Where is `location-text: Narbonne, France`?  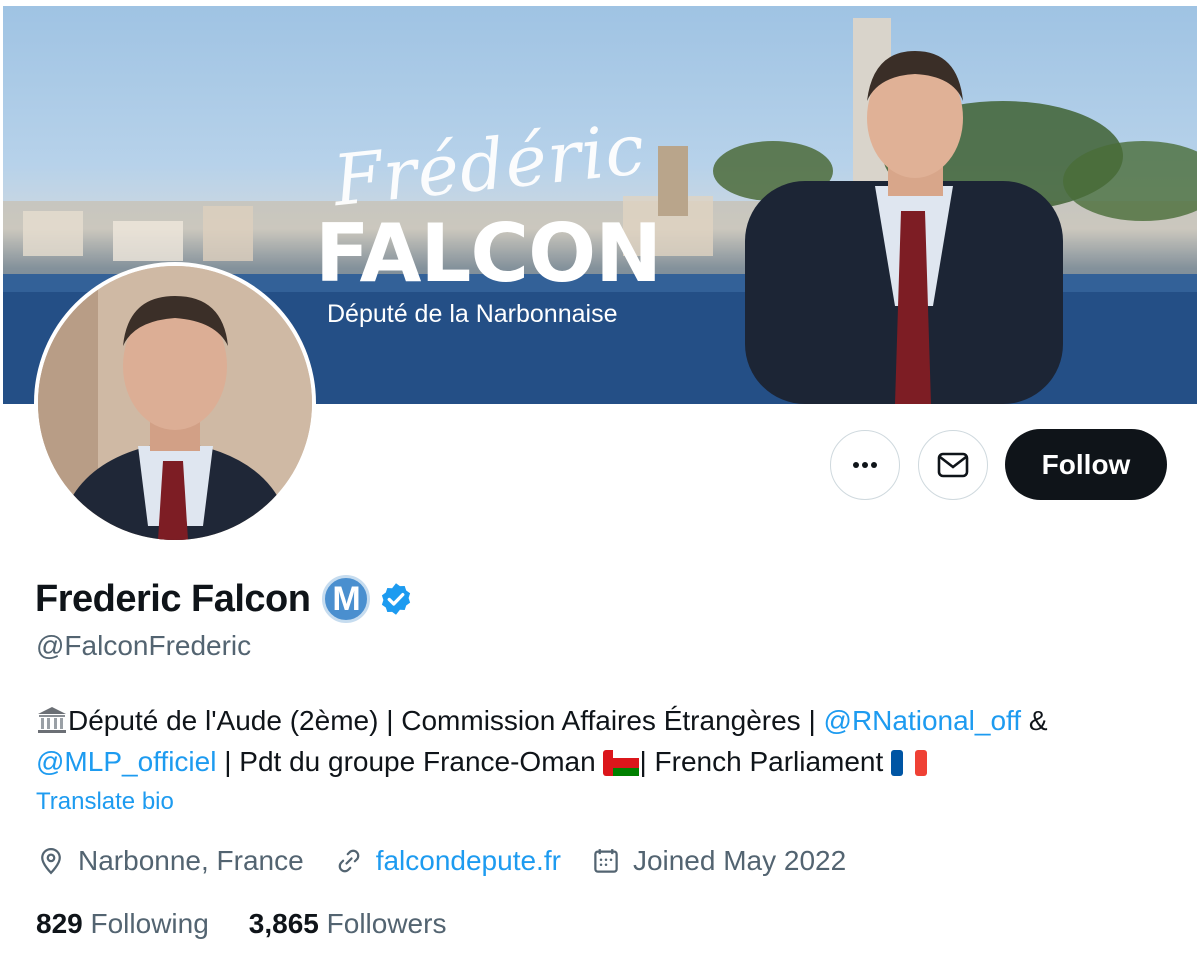
location-text: Narbonne, France is located at coordinates (191, 860).